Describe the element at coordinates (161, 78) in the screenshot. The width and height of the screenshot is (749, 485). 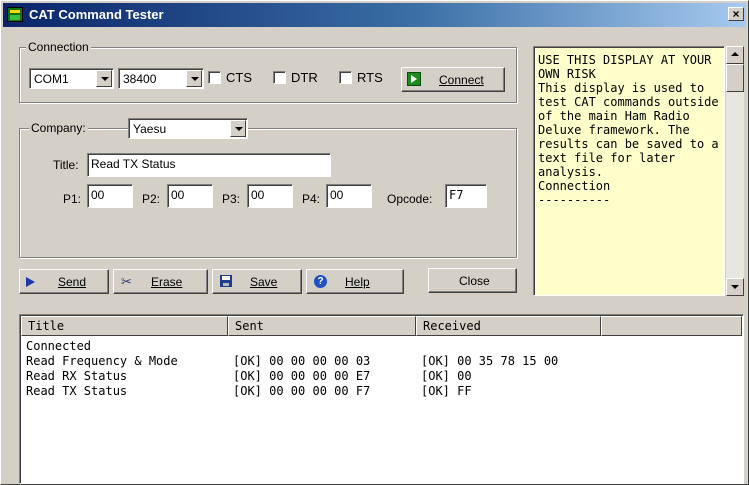
I see `baud-select: 38400` at that location.